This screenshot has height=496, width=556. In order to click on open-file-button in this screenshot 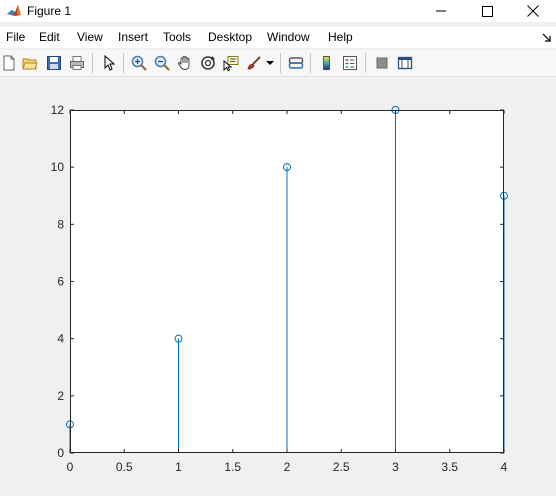, I will do `click(30, 63)`.